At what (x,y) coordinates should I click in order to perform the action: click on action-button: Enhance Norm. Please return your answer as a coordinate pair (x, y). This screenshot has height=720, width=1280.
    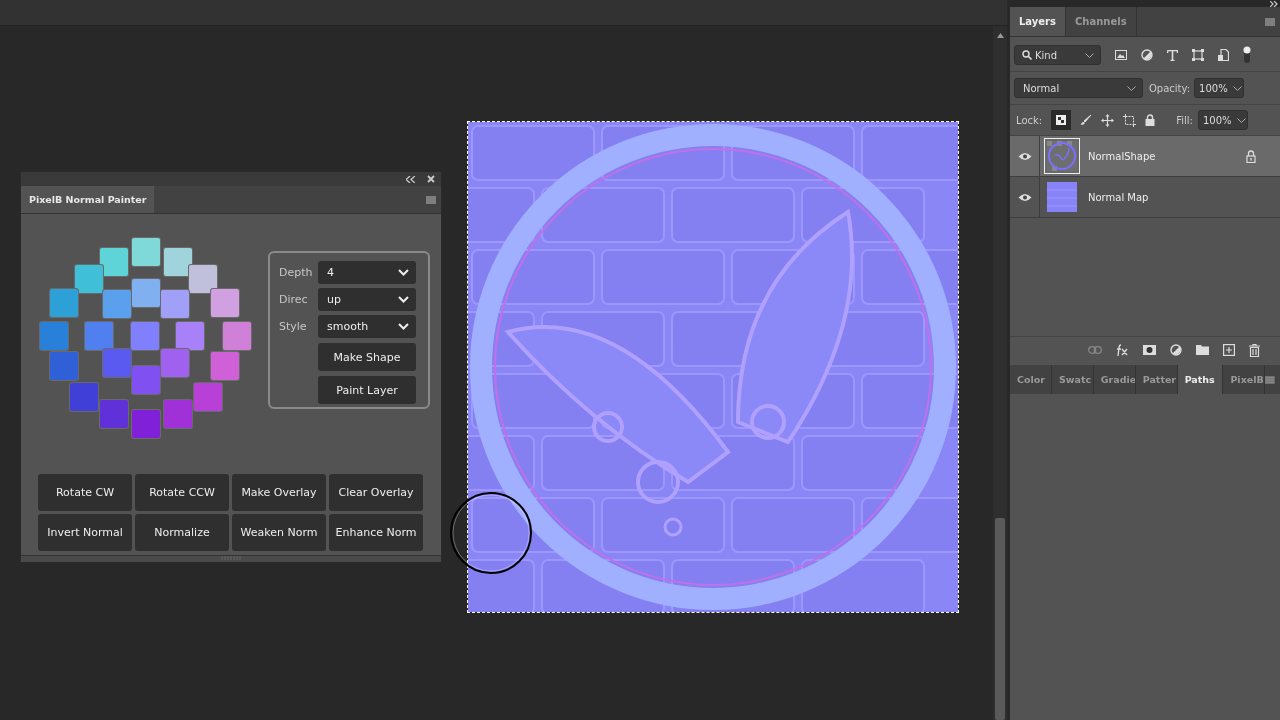
    Looking at the image, I should click on (376, 532).